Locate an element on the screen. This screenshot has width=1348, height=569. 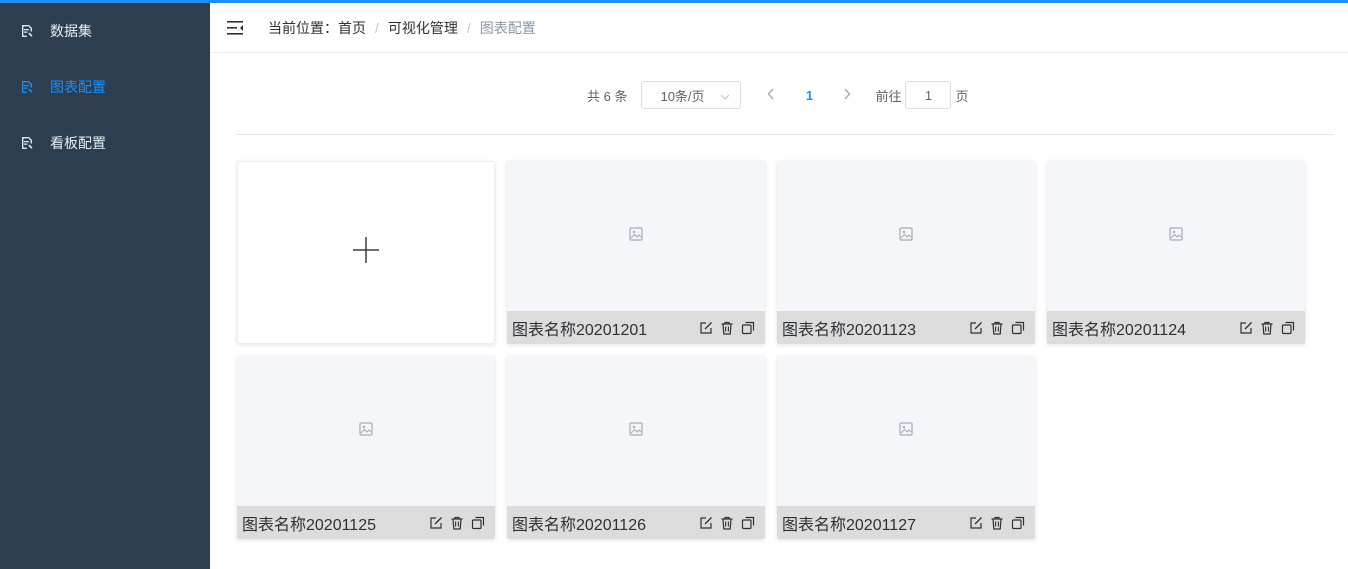
chart-card: 图表名称20201123 is located at coordinates (906, 252).